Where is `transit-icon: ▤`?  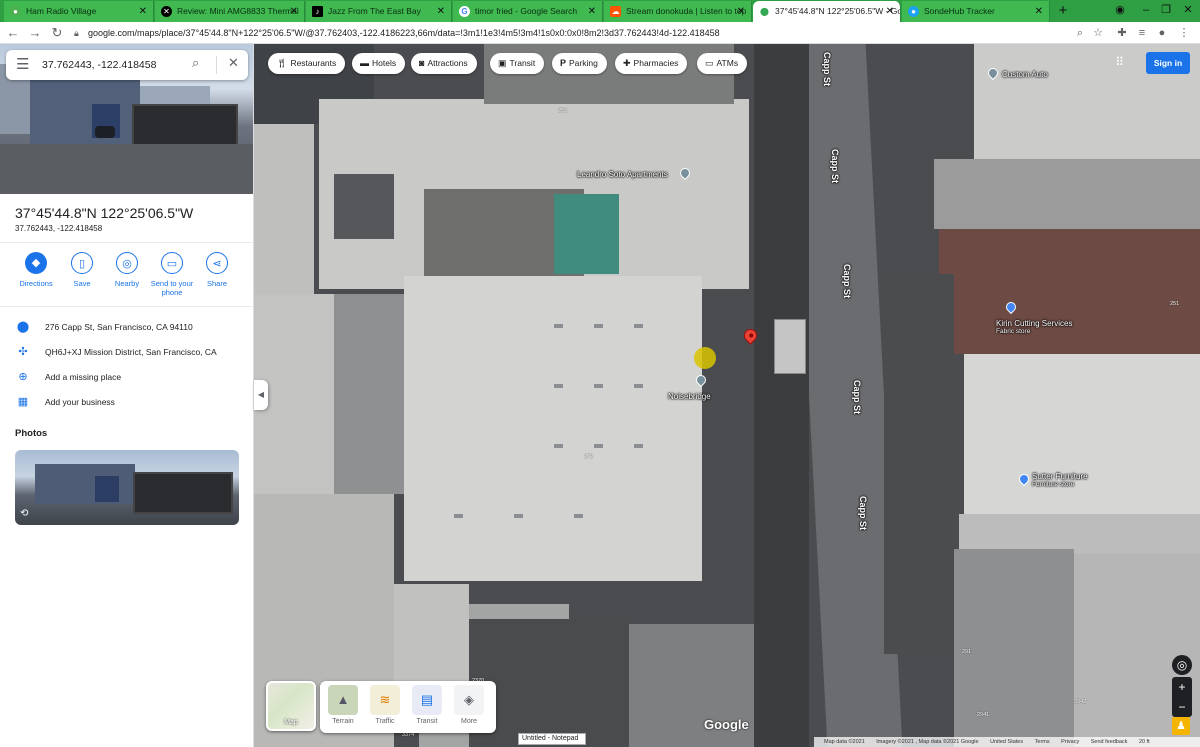
transit-icon: ▤ is located at coordinates (427, 700).